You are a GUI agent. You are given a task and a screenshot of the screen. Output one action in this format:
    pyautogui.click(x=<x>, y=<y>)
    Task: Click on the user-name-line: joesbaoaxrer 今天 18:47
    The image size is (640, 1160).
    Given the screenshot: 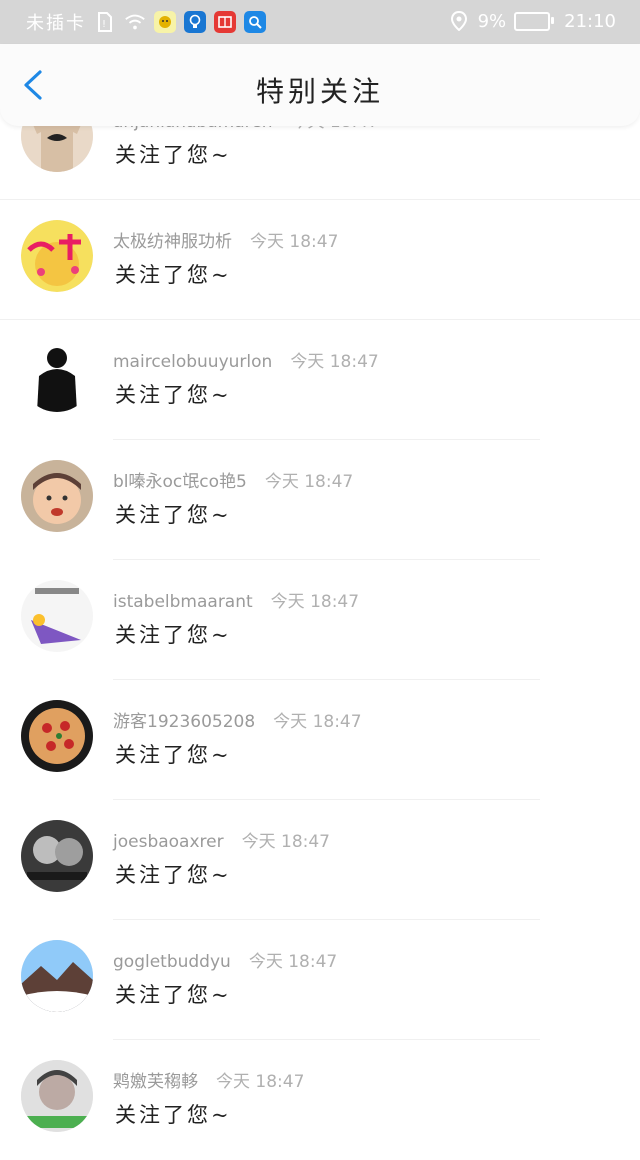 What is the action you would take?
    pyautogui.click(x=221, y=839)
    